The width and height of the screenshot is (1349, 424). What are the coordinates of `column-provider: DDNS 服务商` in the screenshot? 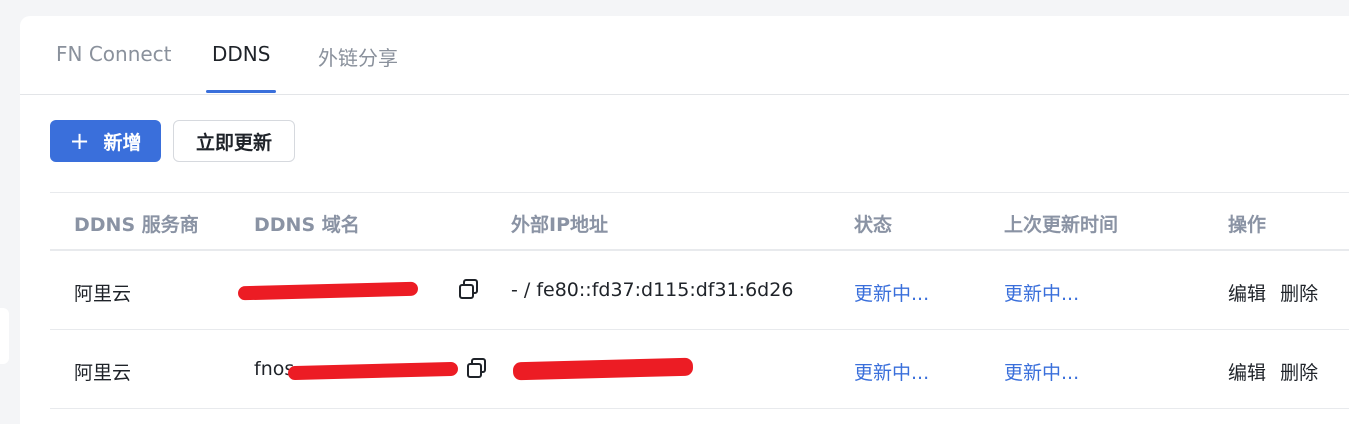 It's located at (136, 225).